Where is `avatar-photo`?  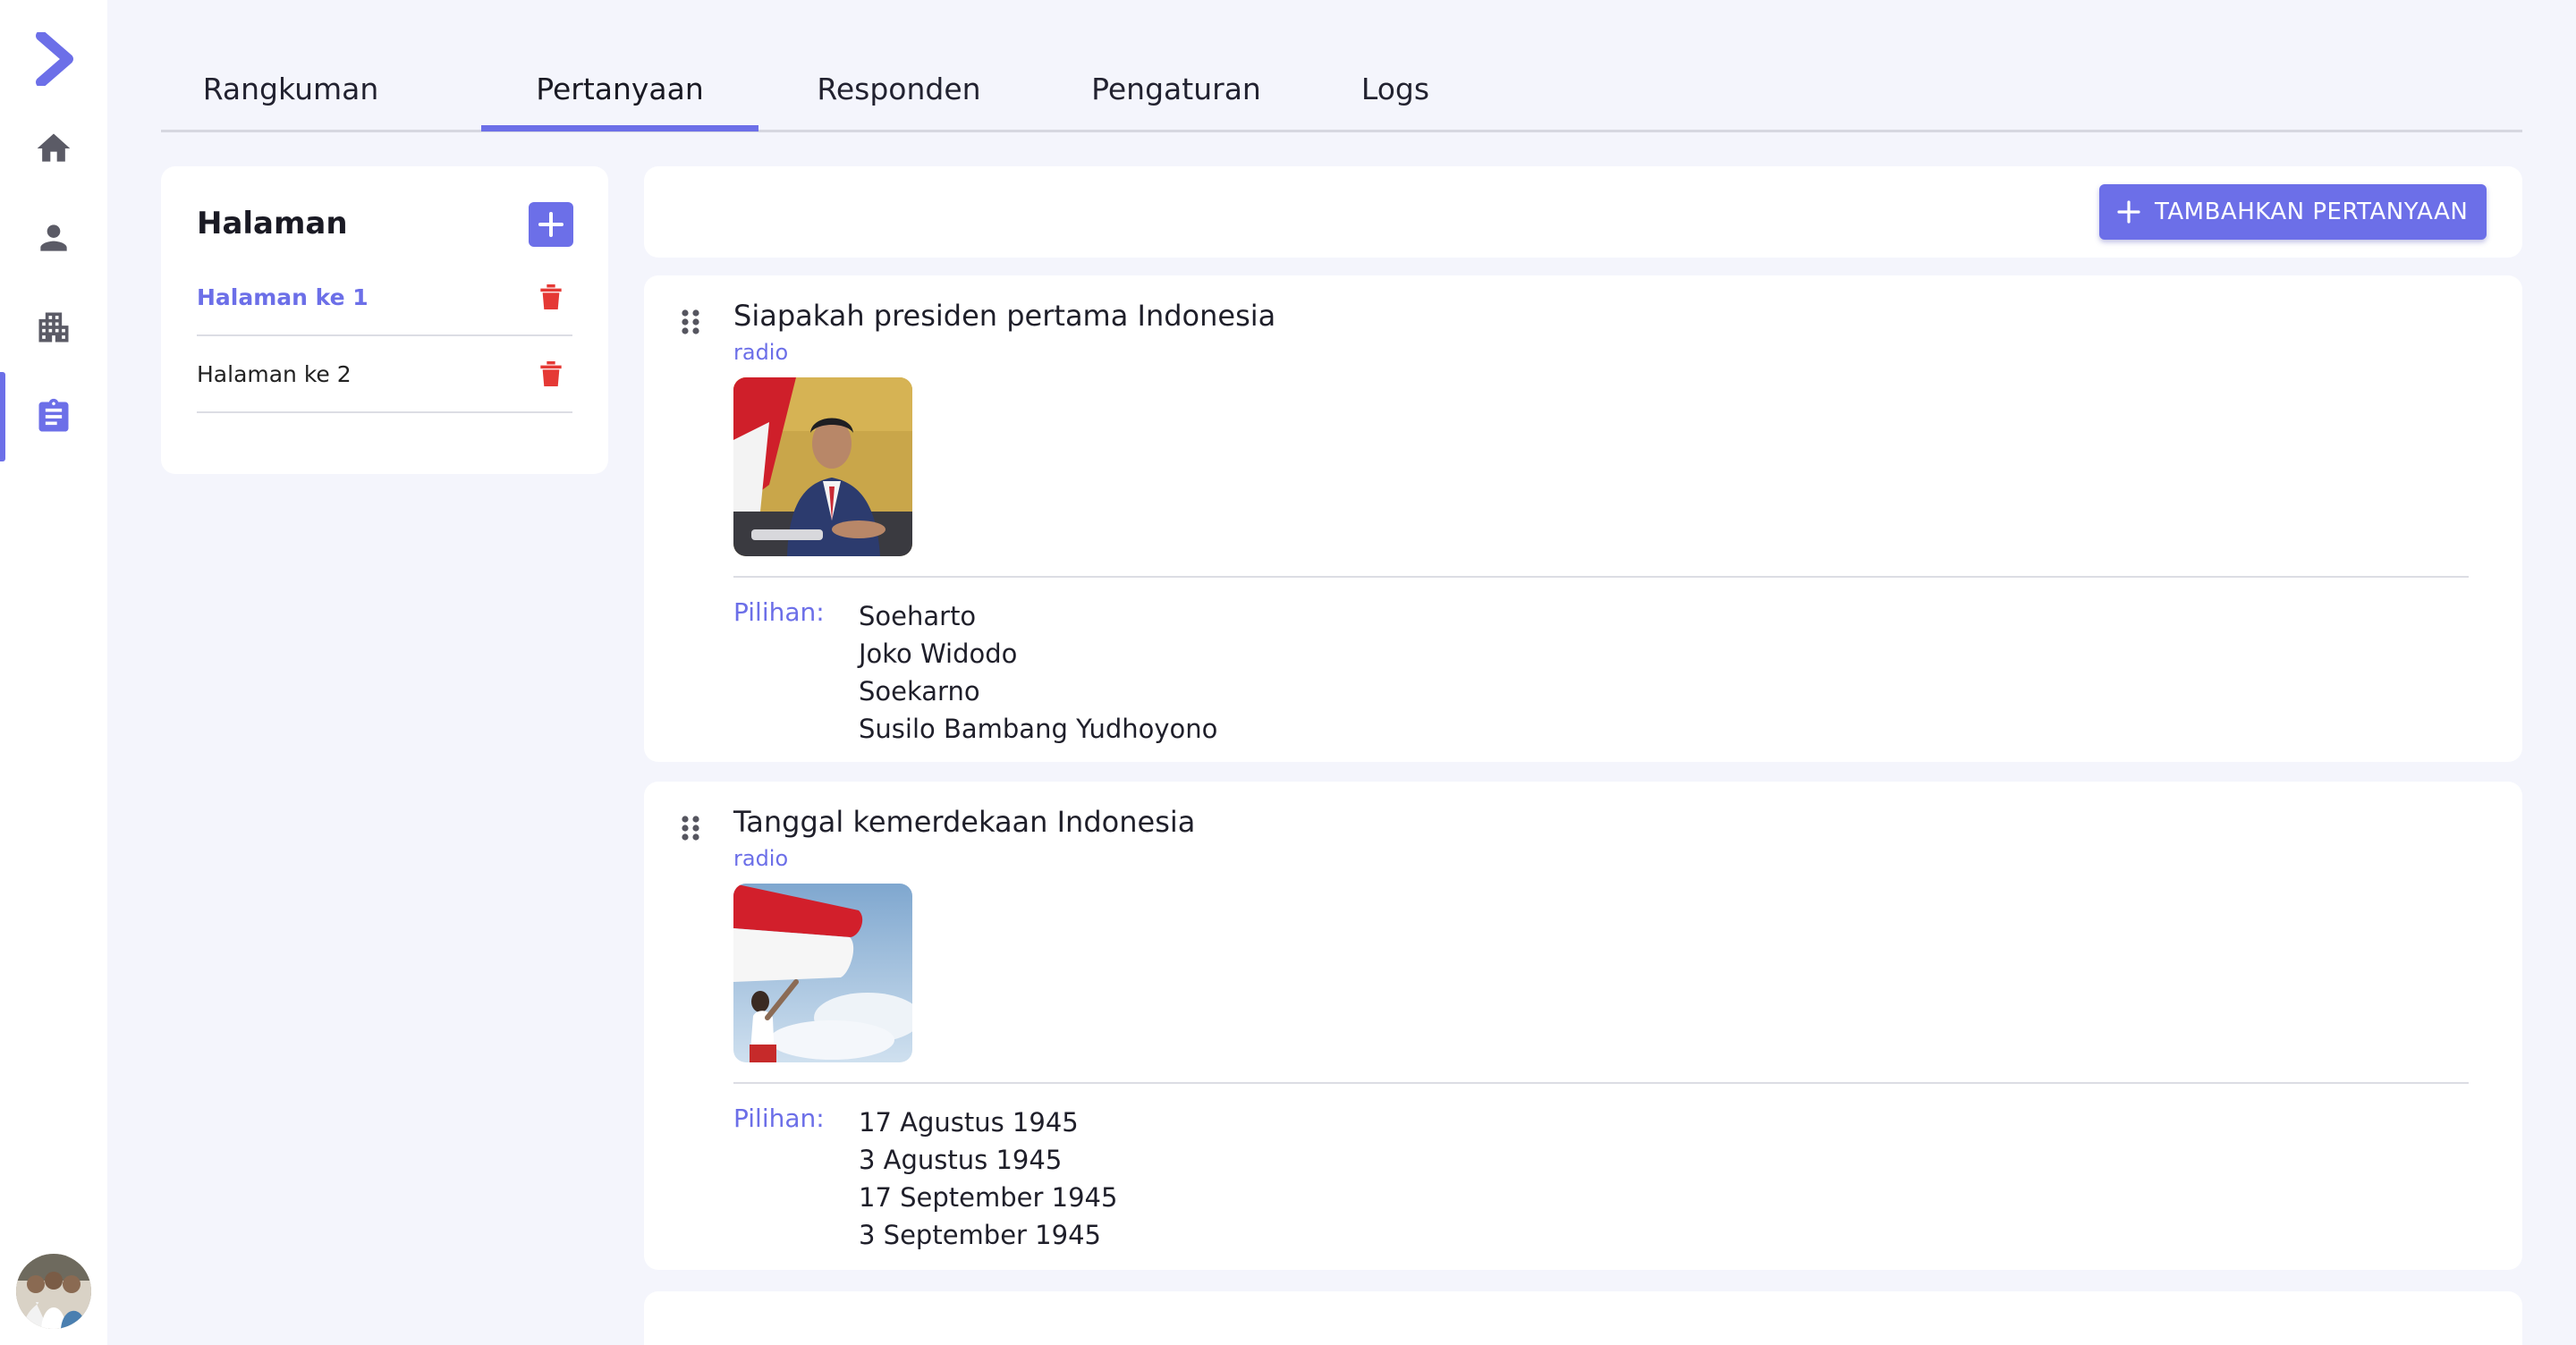
avatar-photo is located at coordinates (53, 1291).